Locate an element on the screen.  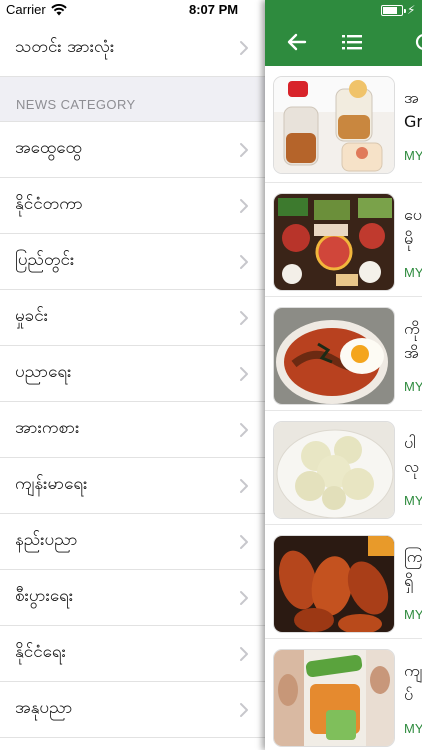
back-arrow-icon is located at coordinates (297, 42).